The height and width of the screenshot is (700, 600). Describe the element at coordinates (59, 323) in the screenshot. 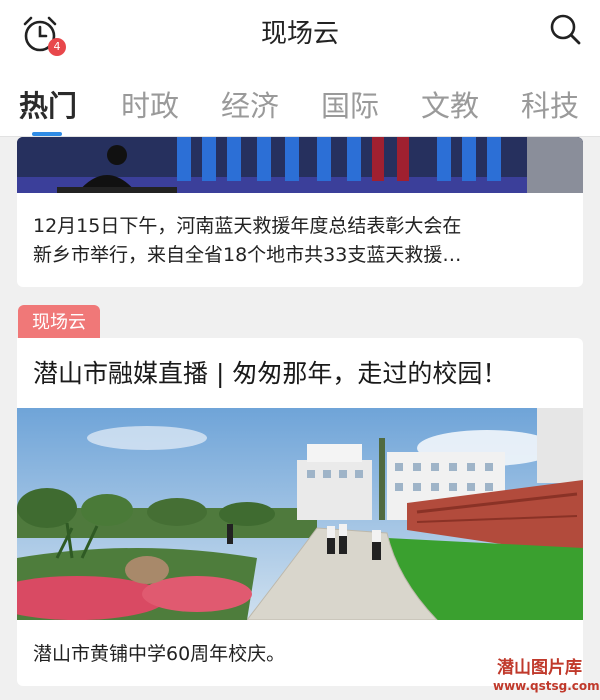

I see `source-badge: 现场云` at that location.